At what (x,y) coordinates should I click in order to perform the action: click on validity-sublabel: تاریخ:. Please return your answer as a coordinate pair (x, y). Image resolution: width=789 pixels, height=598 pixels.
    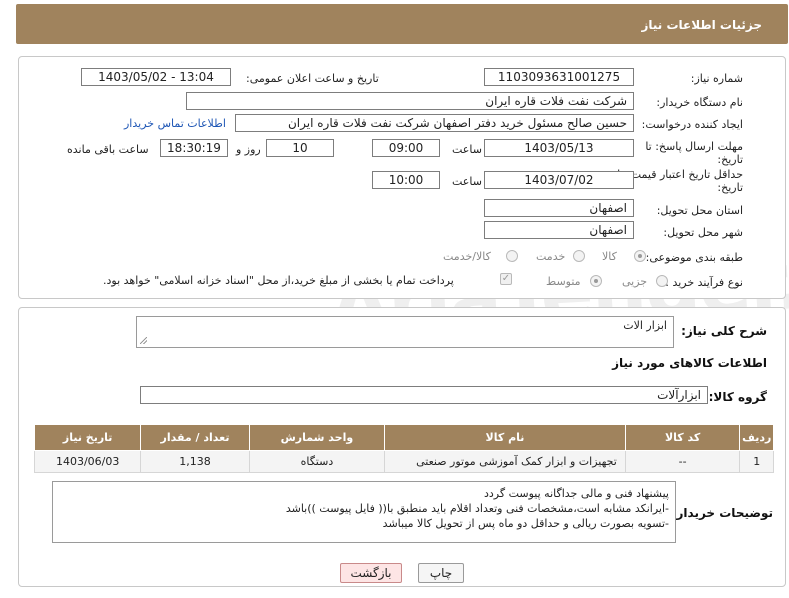
    Looking at the image, I should click on (730, 187).